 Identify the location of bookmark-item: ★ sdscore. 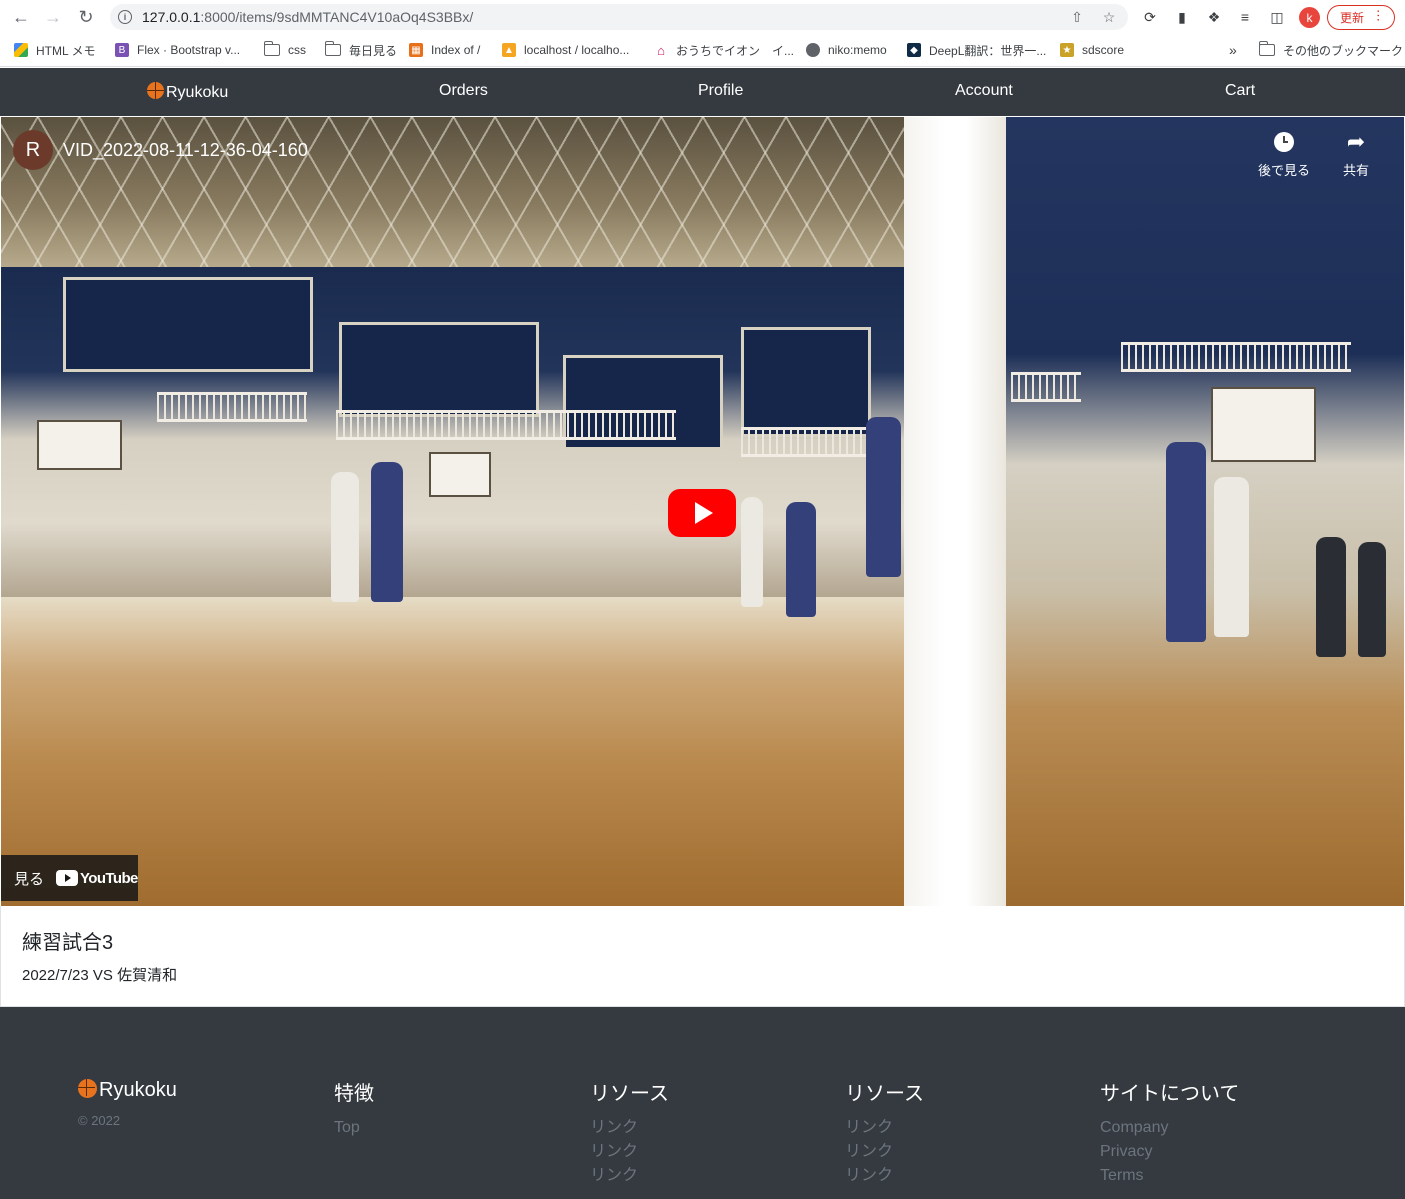
(1092, 50).